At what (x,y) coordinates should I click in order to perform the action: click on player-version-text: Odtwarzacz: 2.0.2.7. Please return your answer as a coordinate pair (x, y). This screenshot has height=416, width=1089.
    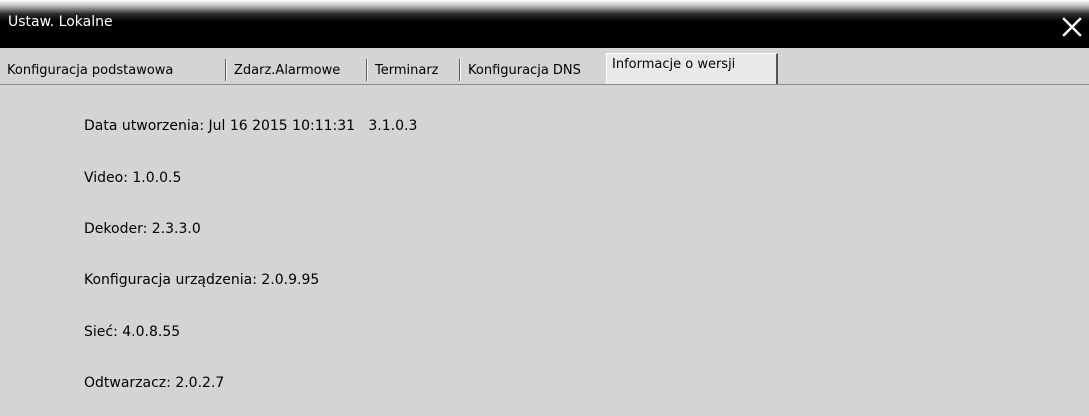
    Looking at the image, I should click on (154, 383).